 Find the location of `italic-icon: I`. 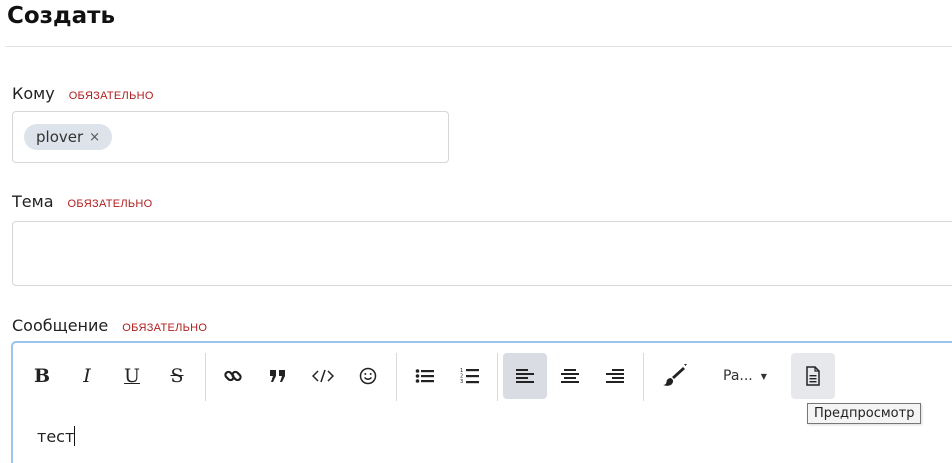

italic-icon: I is located at coordinates (87, 376).